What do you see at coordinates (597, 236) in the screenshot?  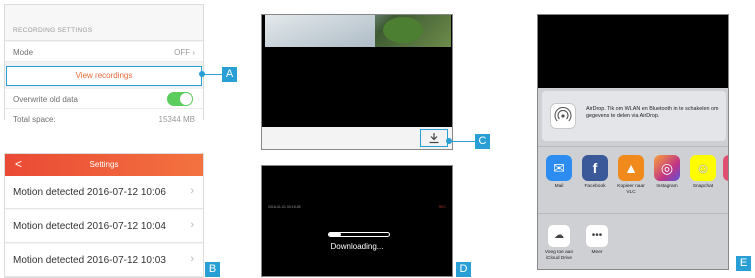 I see `more-icon: •••` at bounding box center [597, 236].